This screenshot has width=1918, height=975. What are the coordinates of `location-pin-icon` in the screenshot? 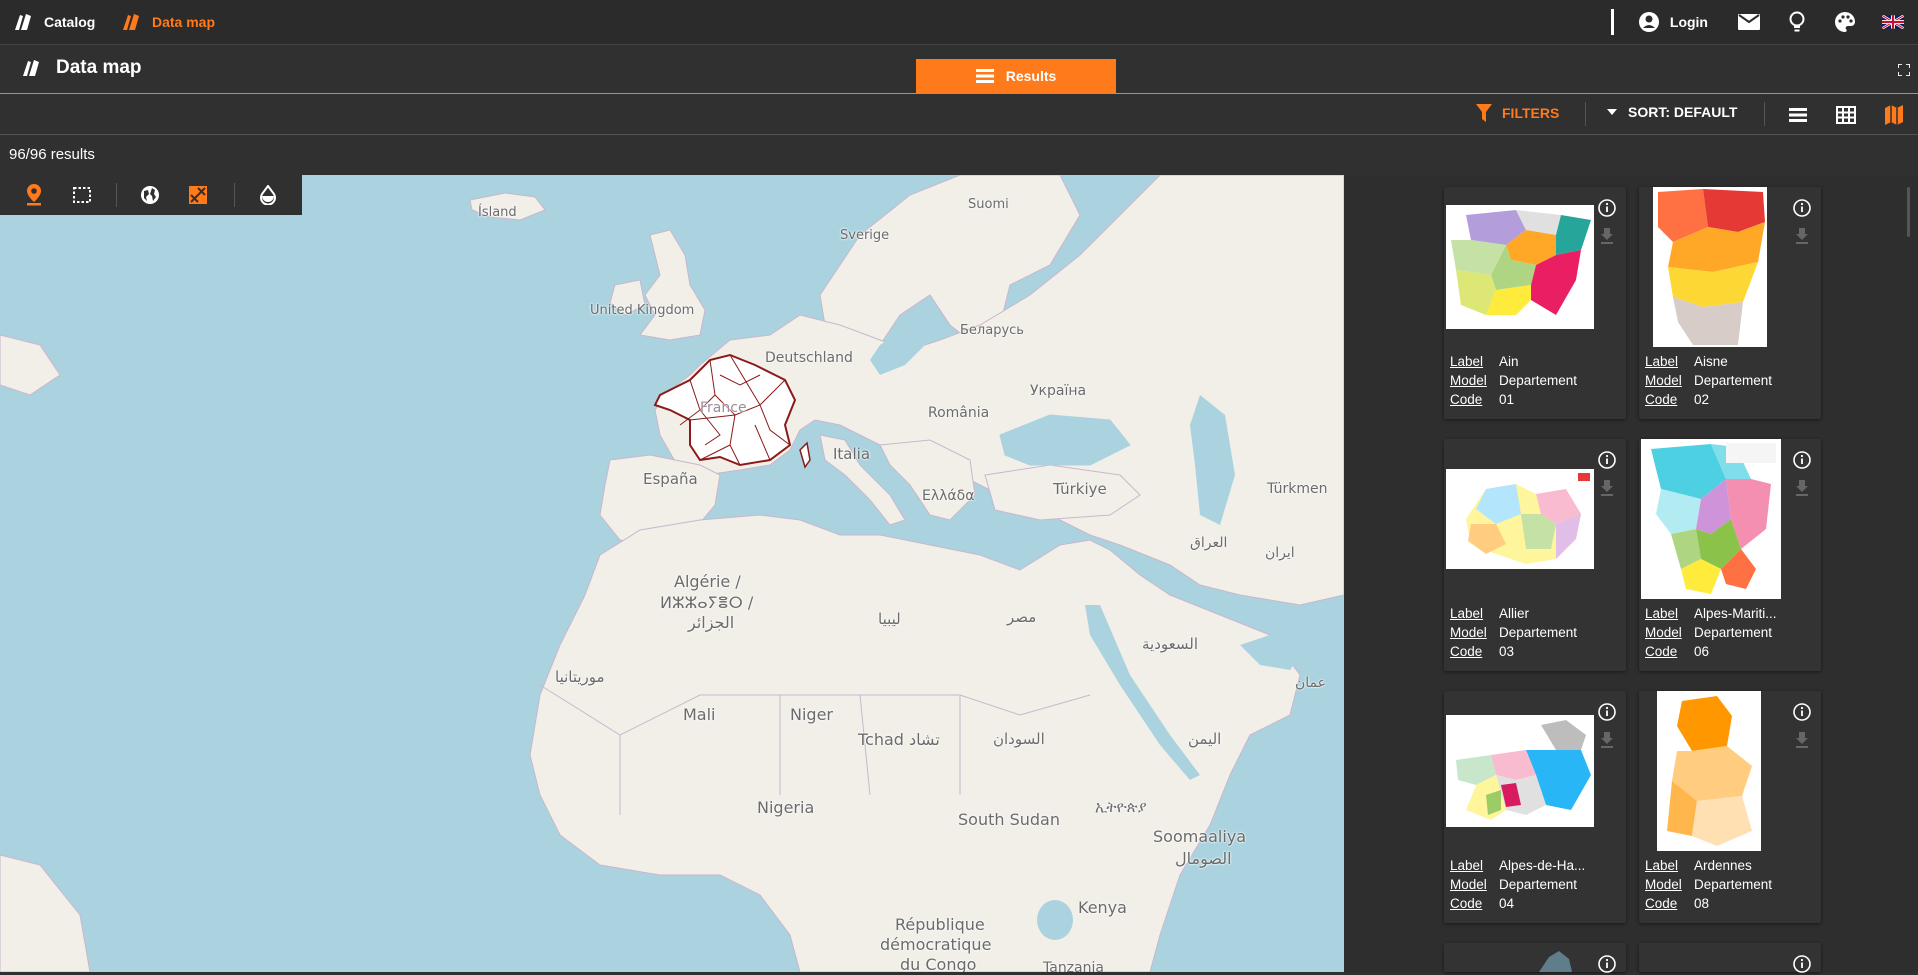 It's located at (34, 195).